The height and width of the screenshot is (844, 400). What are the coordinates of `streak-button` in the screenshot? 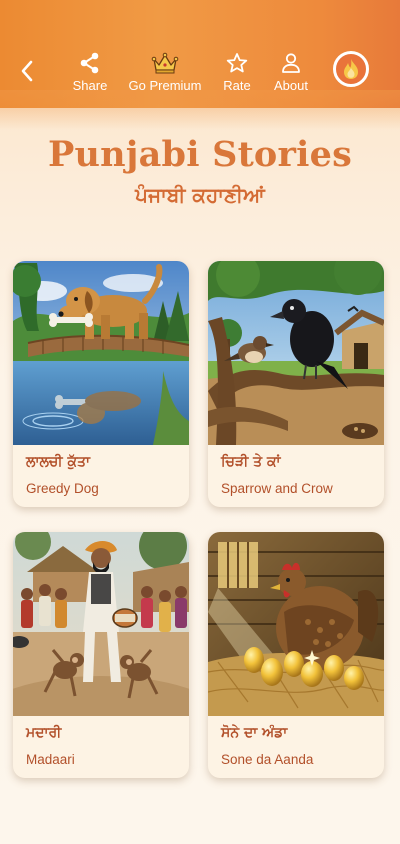 It's located at (351, 69).